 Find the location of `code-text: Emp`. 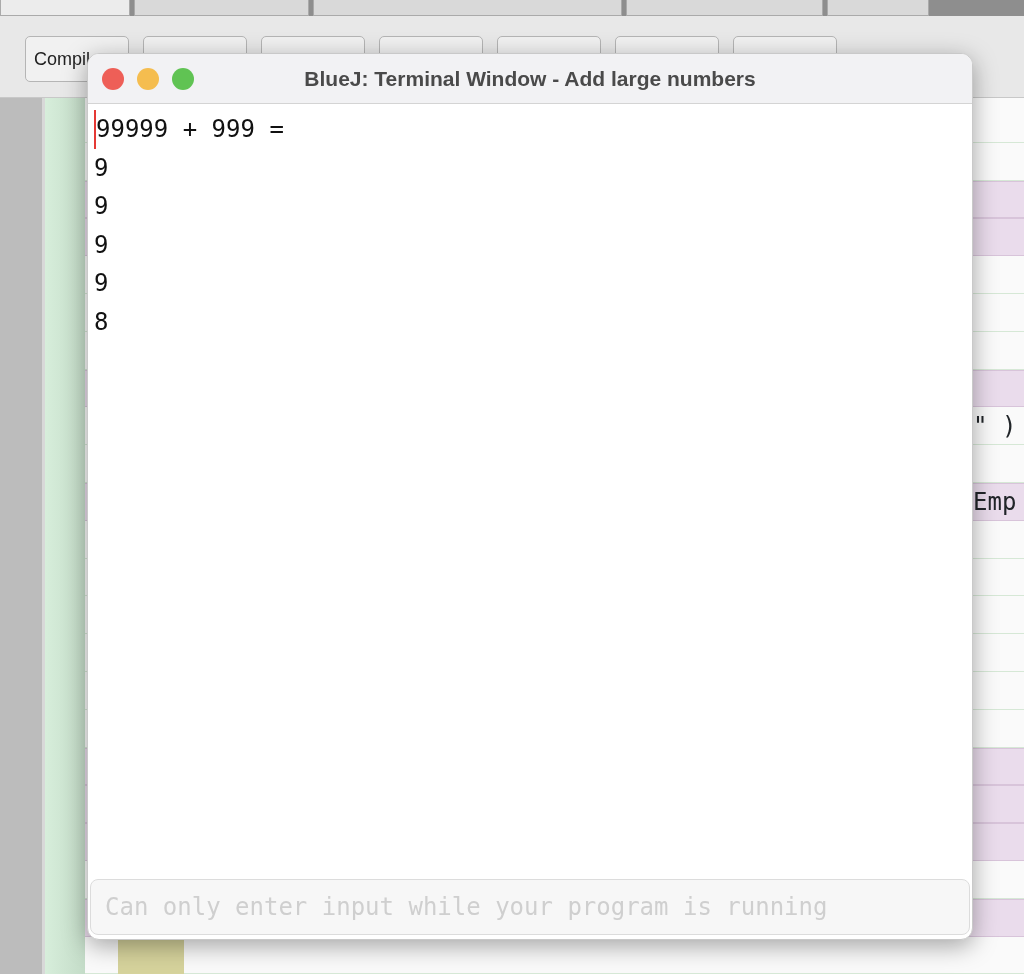

code-text: Emp is located at coordinates (995, 501).